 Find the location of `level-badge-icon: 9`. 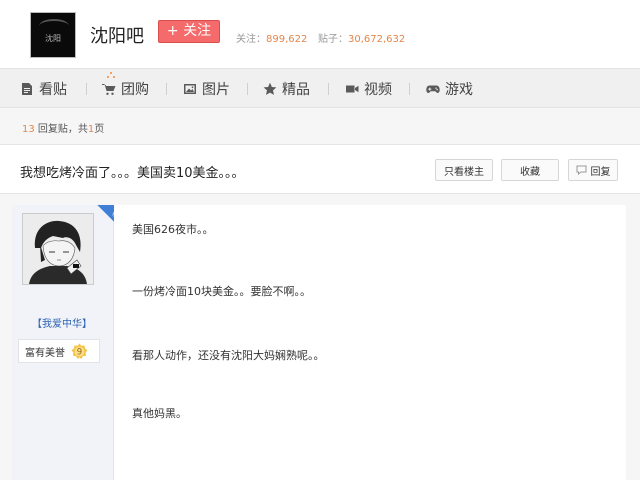

level-badge-icon: 9 is located at coordinates (79, 350).